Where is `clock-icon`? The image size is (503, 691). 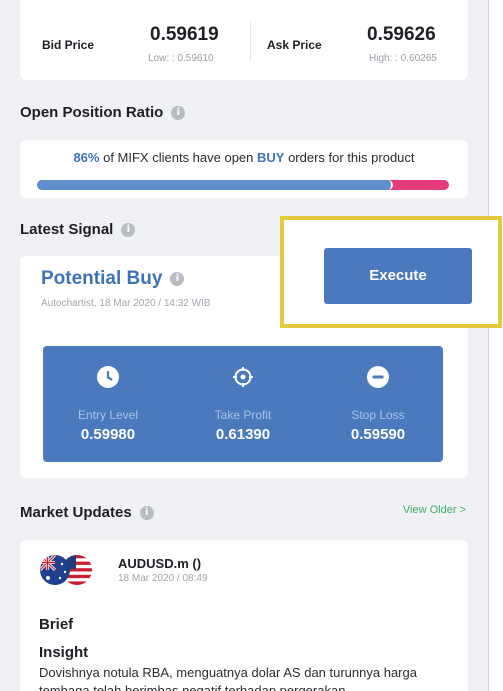
clock-icon is located at coordinates (108, 377).